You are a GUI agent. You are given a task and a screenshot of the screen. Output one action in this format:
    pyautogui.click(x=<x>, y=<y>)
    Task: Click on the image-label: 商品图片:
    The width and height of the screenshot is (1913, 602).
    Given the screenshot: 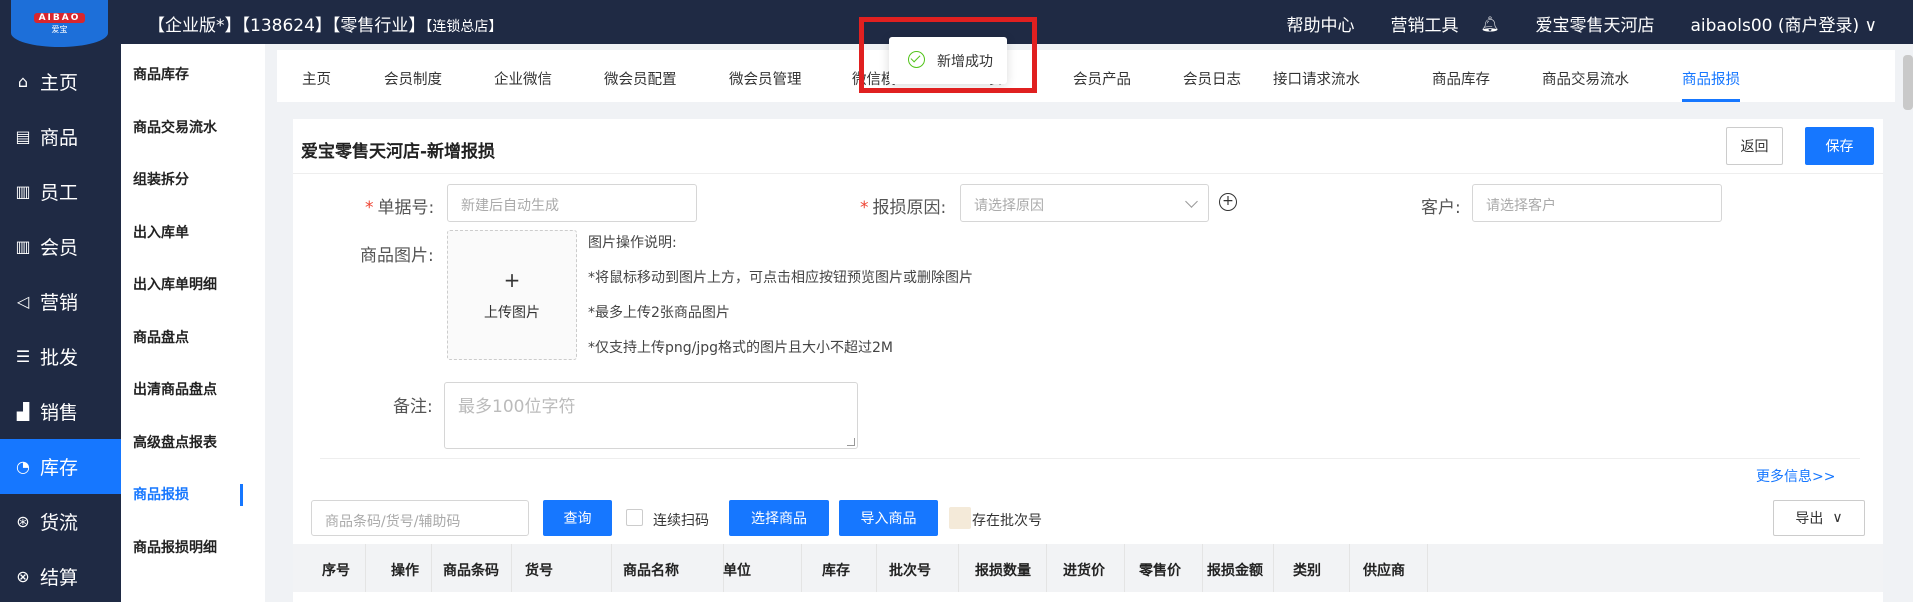 What is the action you would take?
    pyautogui.click(x=397, y=256)
    